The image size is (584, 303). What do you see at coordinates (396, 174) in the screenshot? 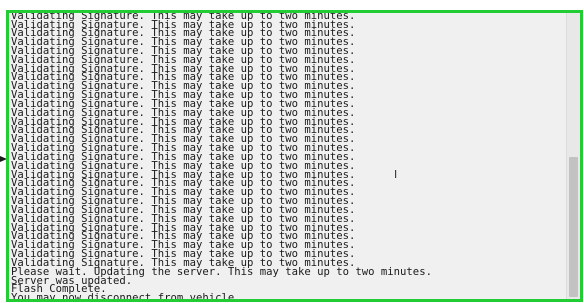
I see `i-beam-cursor-icon: I` at bounding box center [396, 174].